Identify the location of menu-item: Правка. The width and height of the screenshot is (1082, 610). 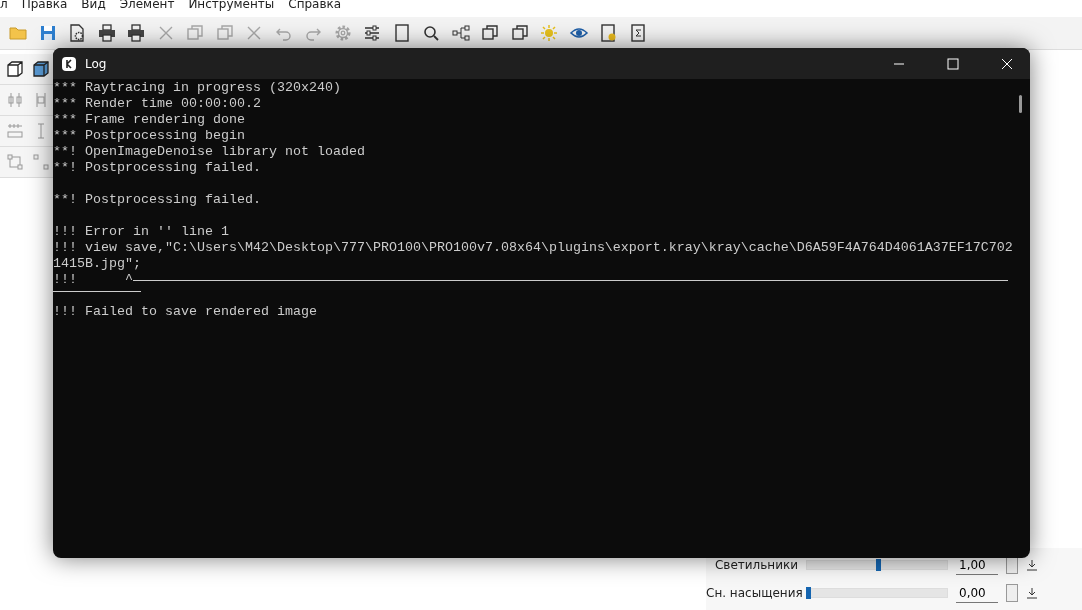
(44, 4).